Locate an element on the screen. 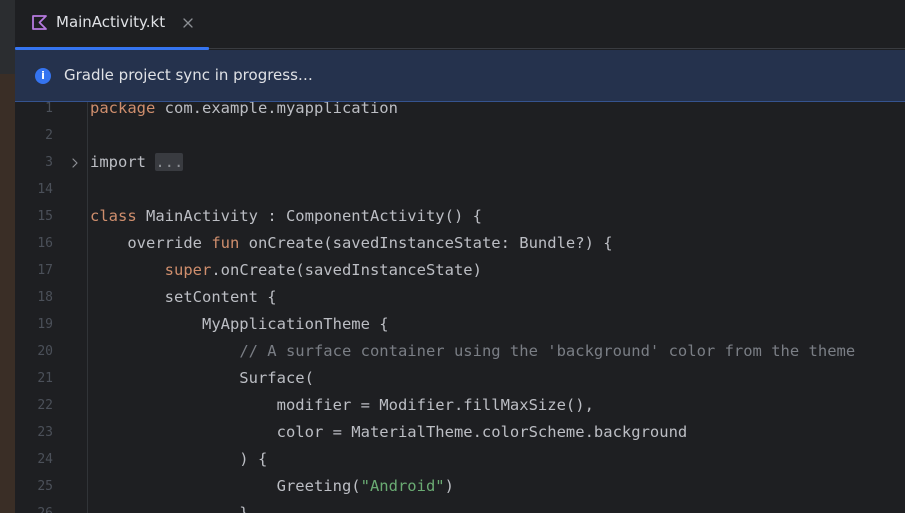  line-number: 17 is located at coordinates (45, 270).